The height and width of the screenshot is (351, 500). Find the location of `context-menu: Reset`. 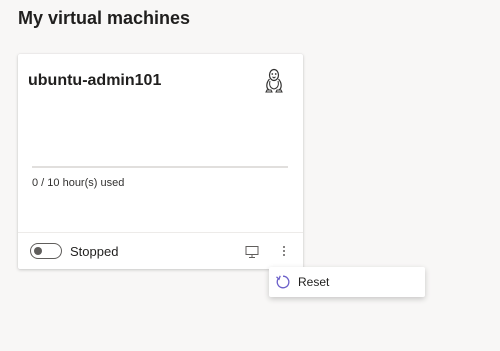

context-menu: Reset is located at coordinates (347, 282).